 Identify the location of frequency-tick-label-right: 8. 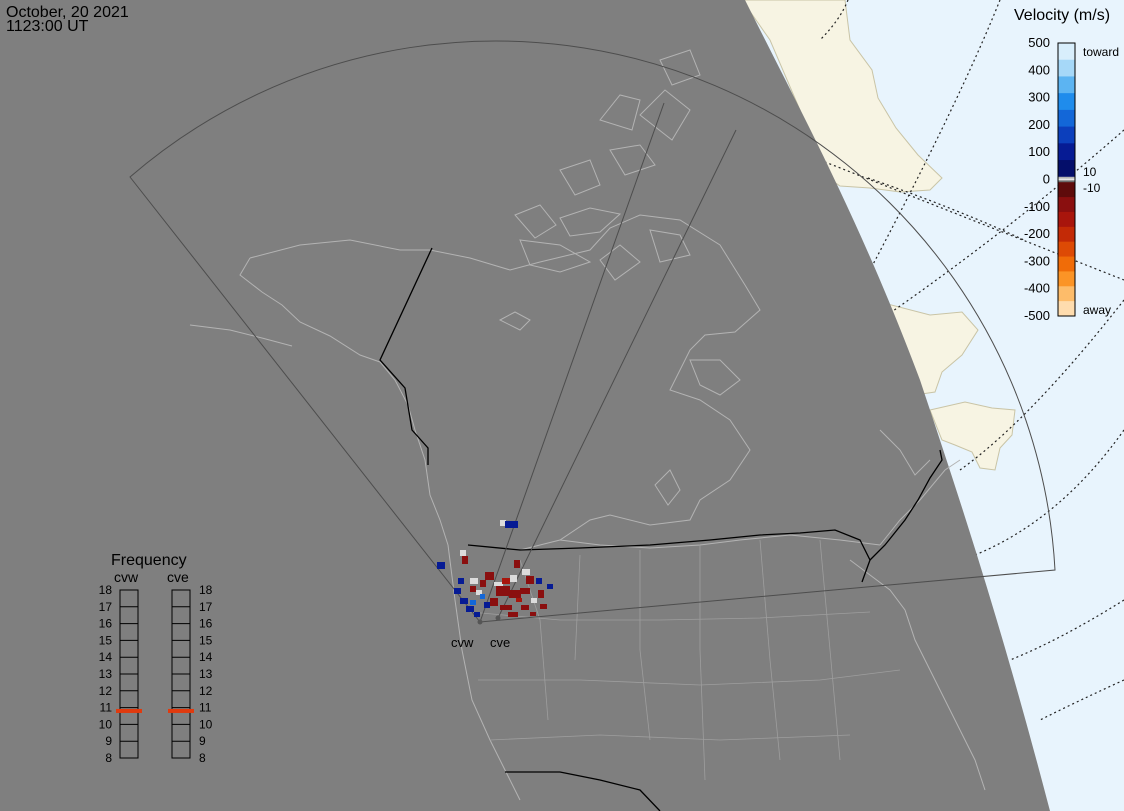
(202, 758).